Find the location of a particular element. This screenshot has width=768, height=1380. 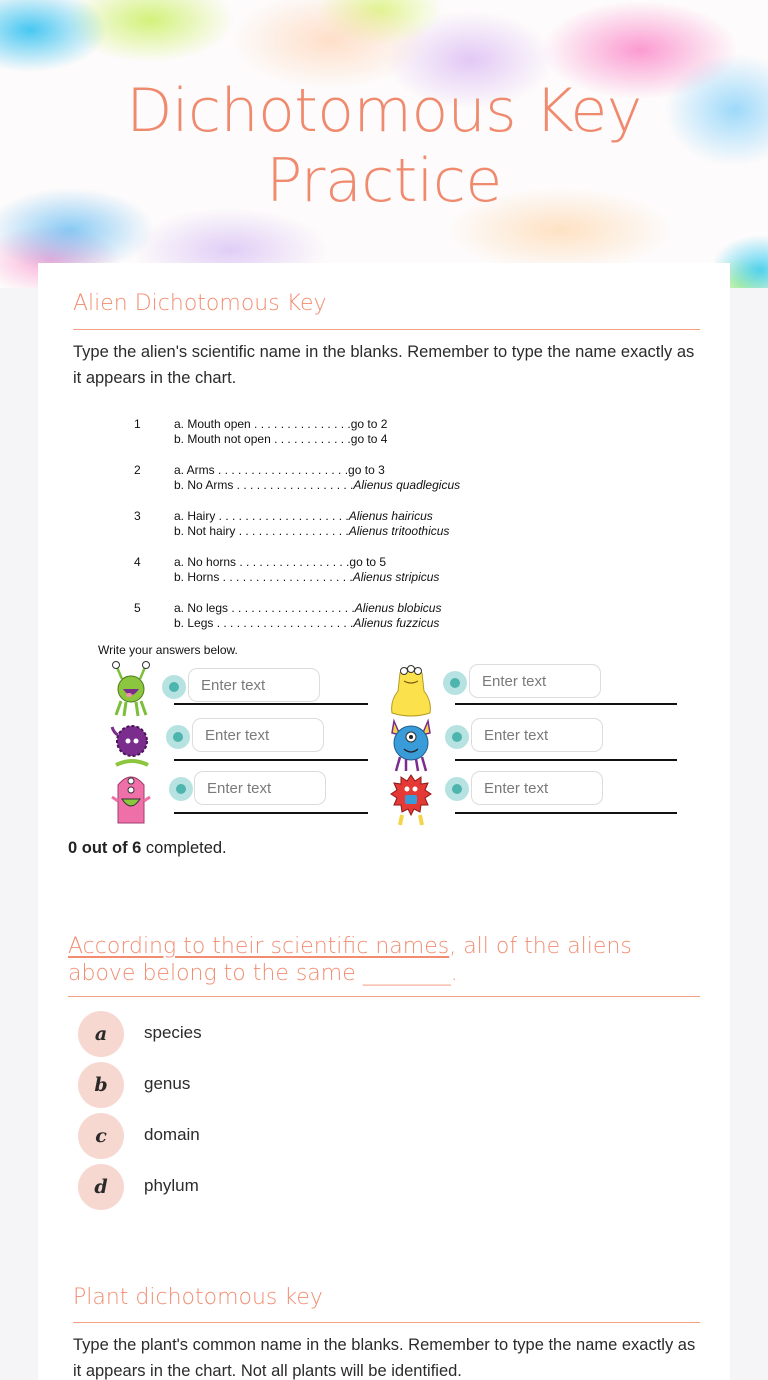

option-b: b genus is located at coordinates (228, 1085).